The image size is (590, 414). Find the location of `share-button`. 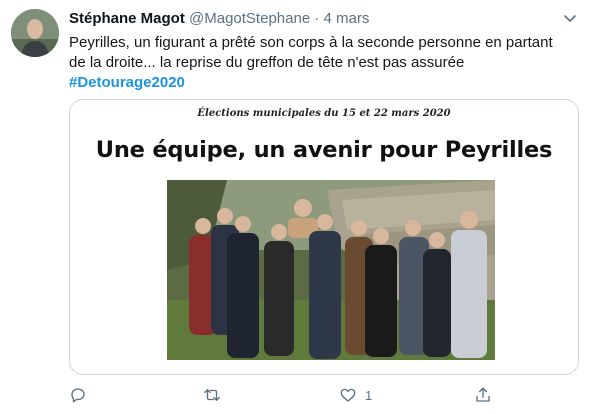

share-button is located at coordinates (483, 395).